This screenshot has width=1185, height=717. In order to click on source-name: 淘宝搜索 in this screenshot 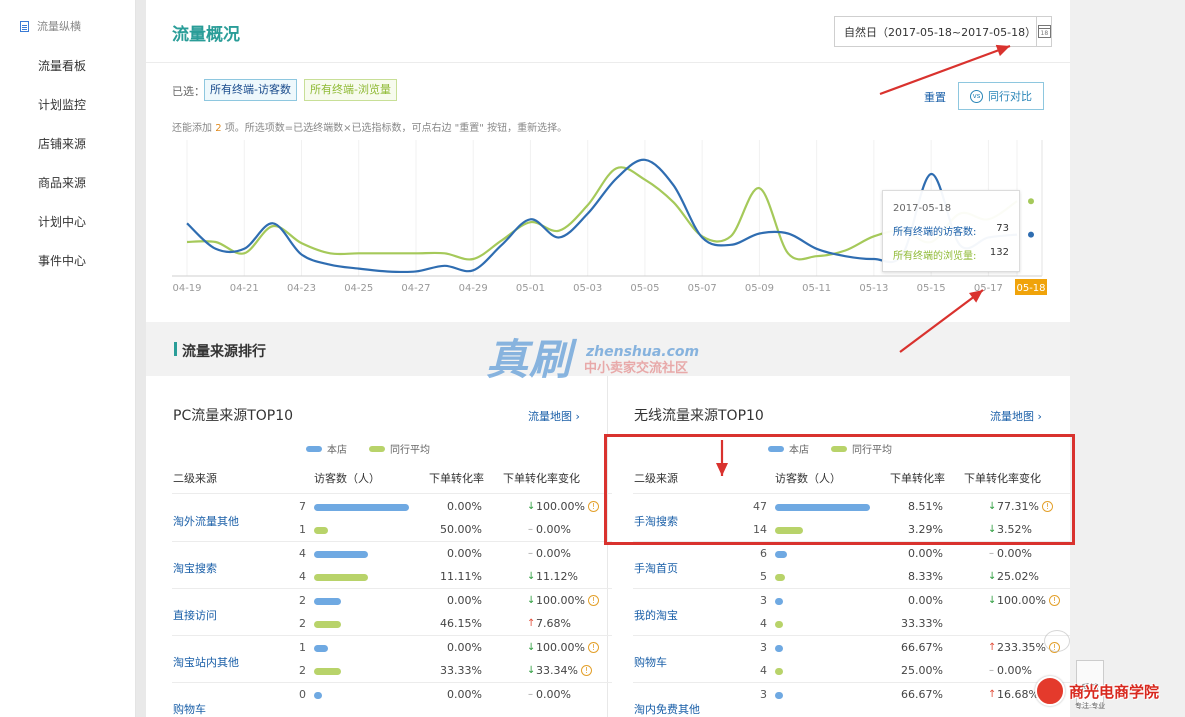, I will do `click(195, 568)`.